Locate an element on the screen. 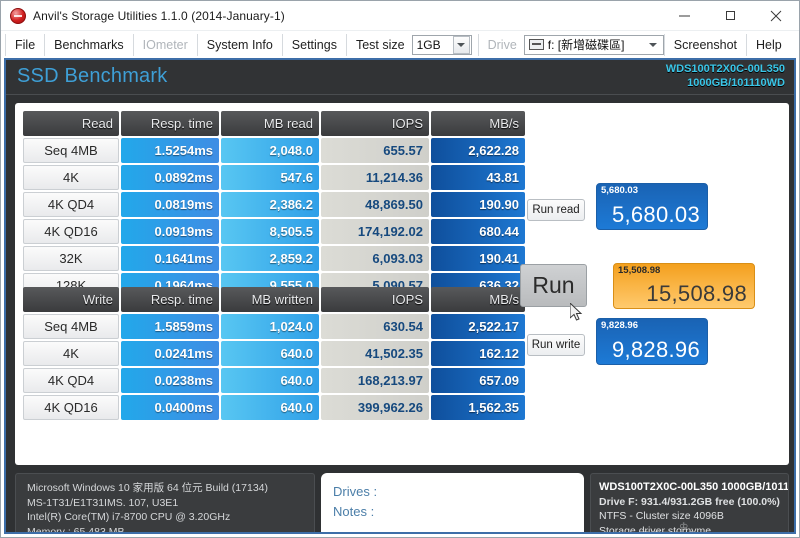 This screenshot has width=800, height=538. cell-iops: 174,192.02 is located at coordinates (375, 231).